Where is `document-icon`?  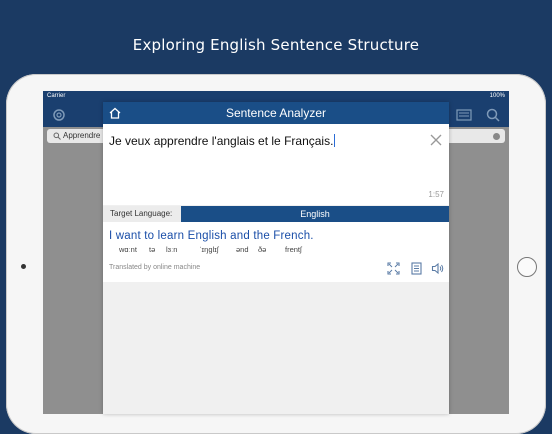
document-icon is located at coordinates (416, 268).